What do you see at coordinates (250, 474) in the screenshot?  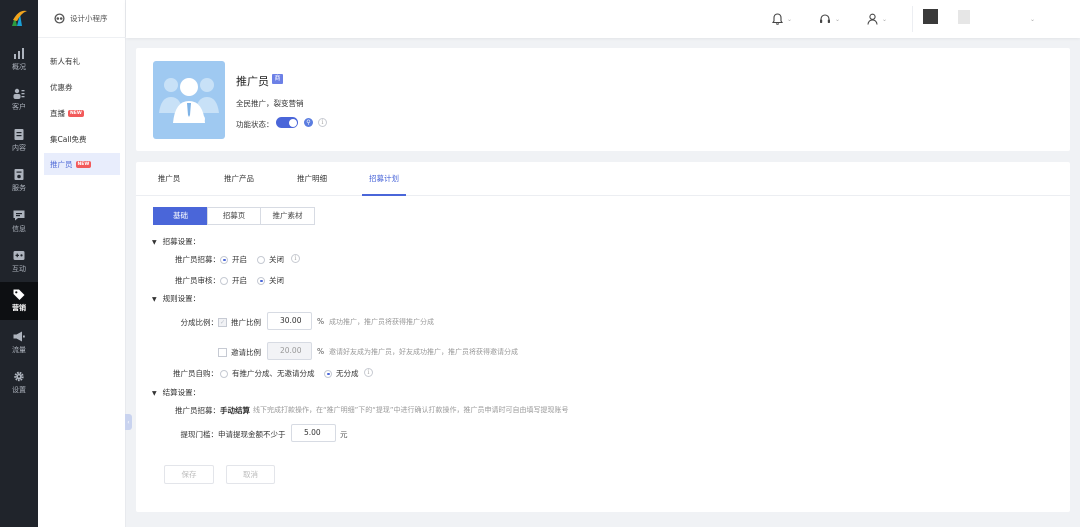 I see `cancel-button: 取消` at bounding box center [250, 474].